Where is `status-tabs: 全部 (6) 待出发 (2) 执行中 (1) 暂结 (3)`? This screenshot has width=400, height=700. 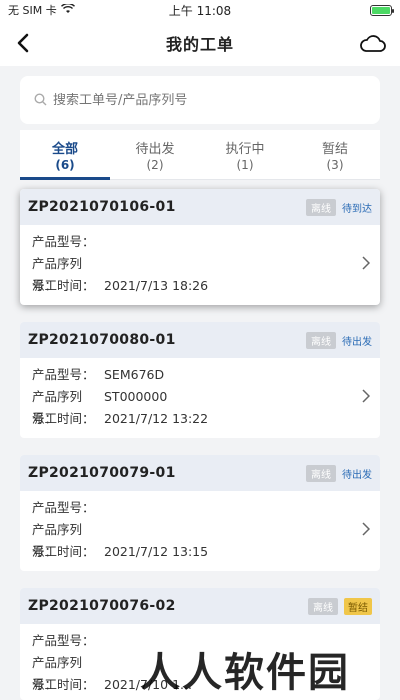 status-tabs: 全部 (6) 待出发 (2) 执行中 (1) 暂结 (3) is located at coordinates (200, 155).